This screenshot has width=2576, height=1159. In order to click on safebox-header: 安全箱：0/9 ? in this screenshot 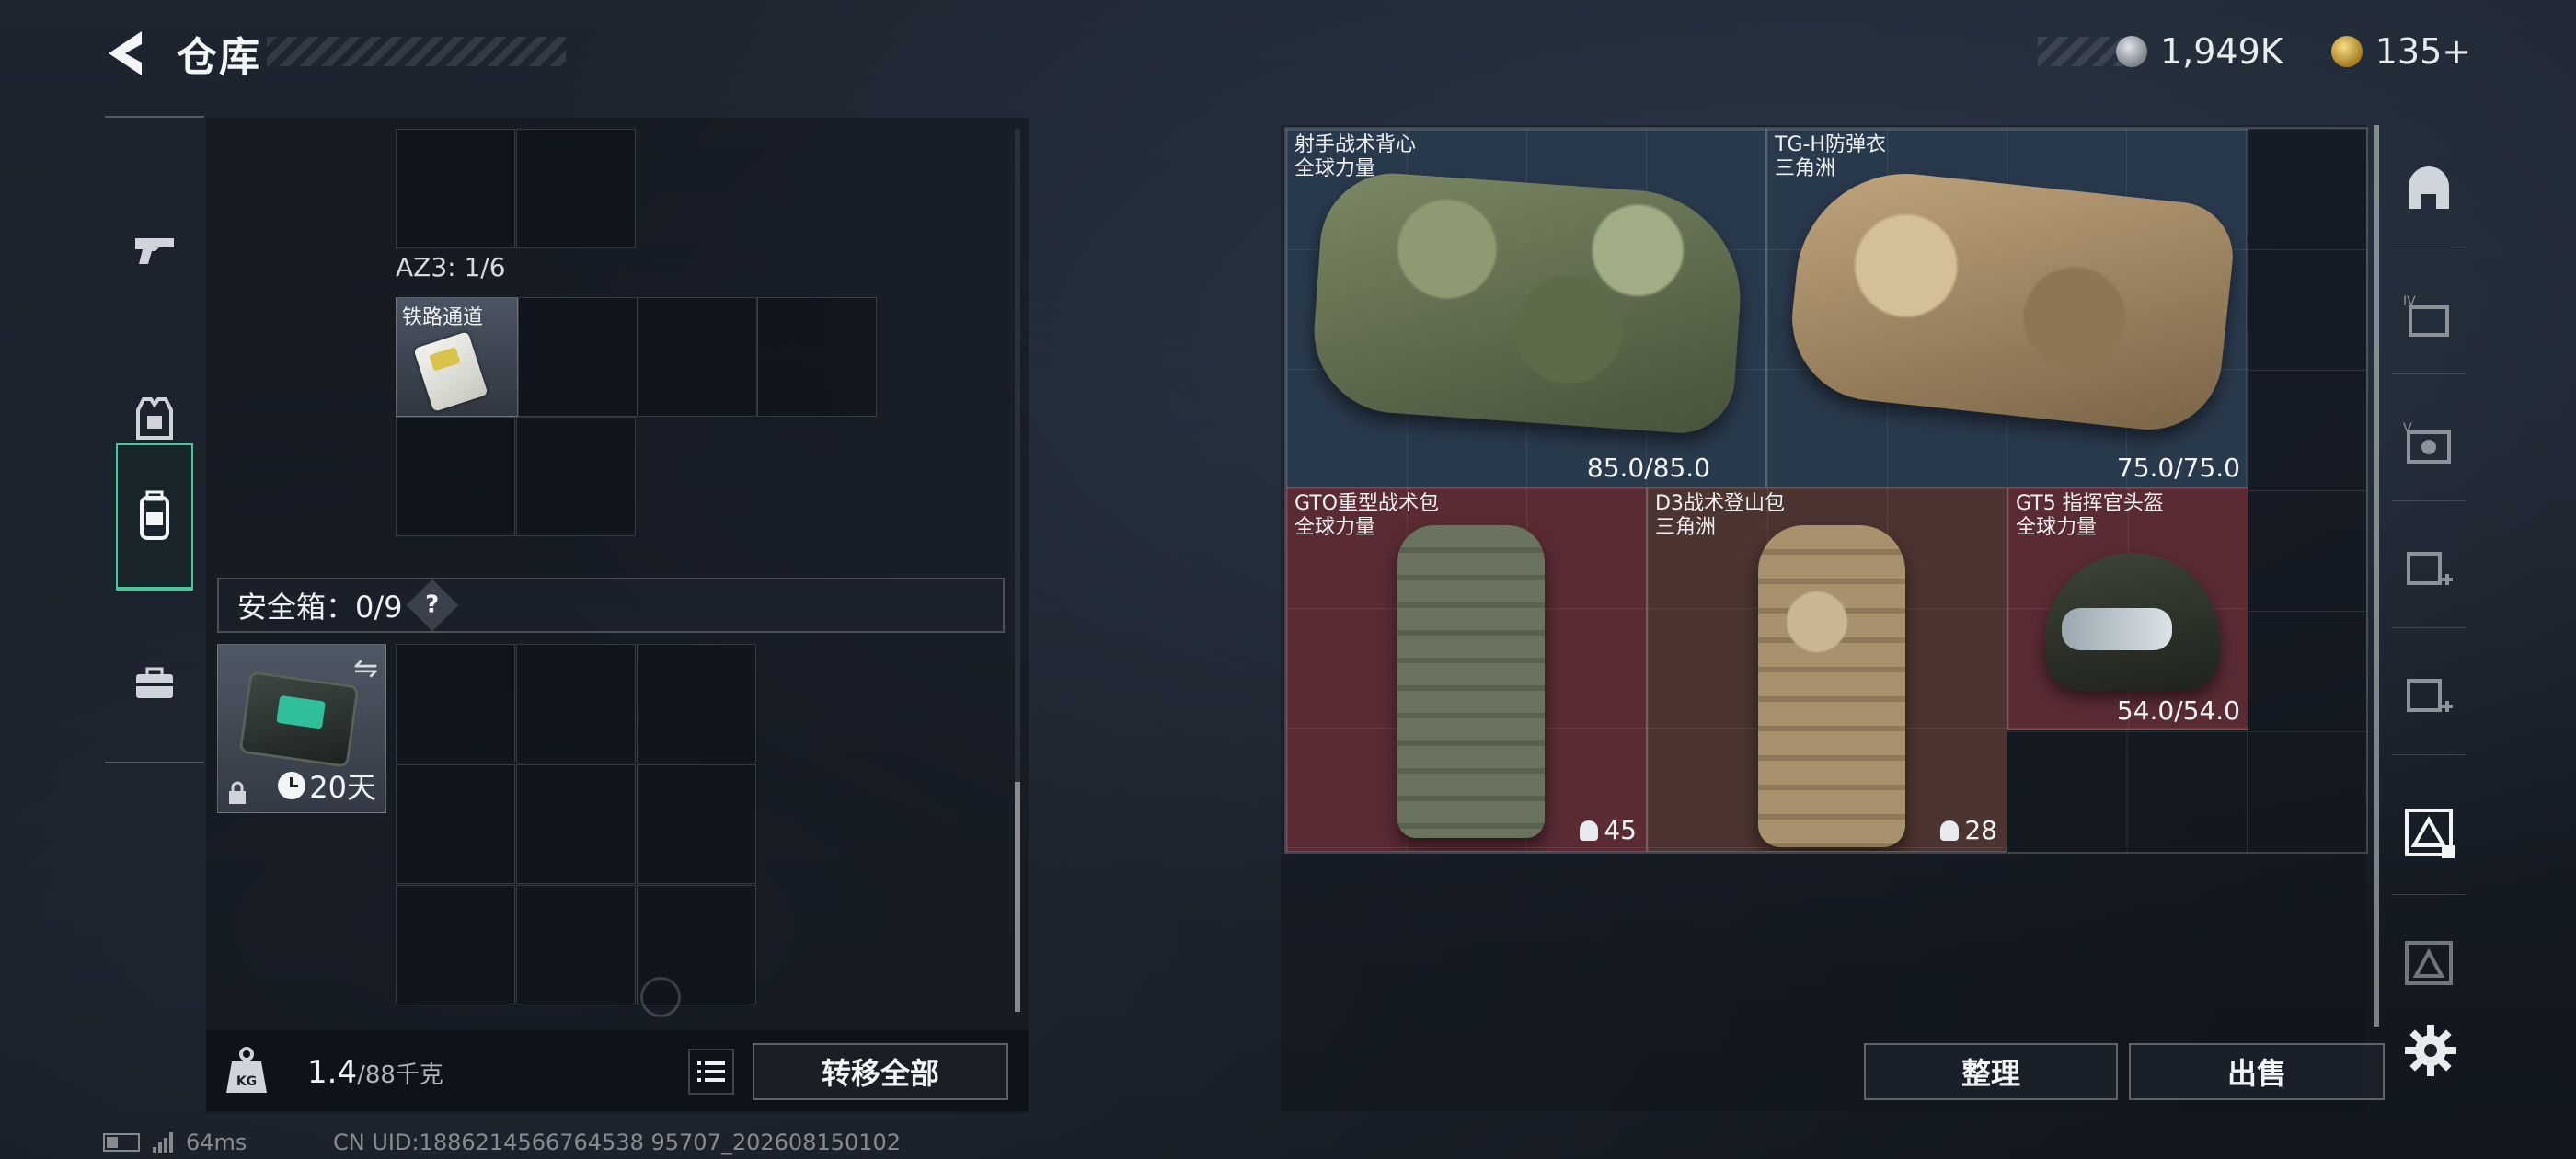, I will do `click(611, 605)`.